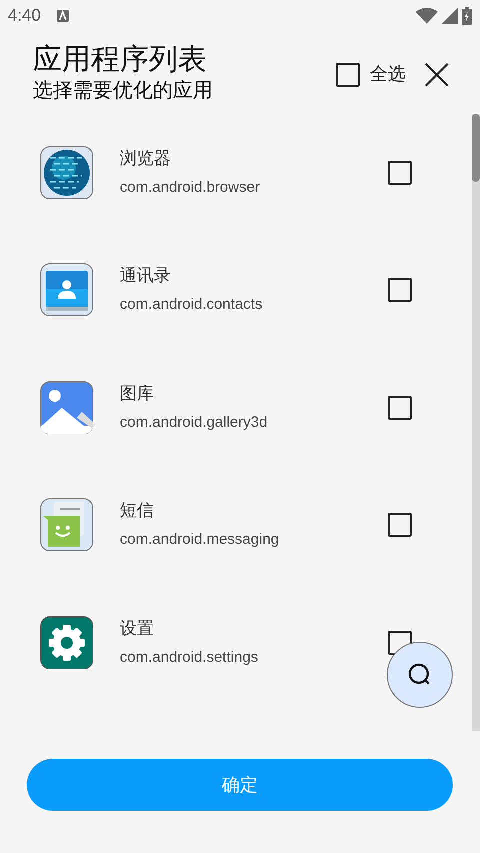 The height and width of the screenshot is (853, 480). What do you see at coordinates (67, 290) in the screenshot?
I see `contact-card-icon` at bounding box center [67, 290].